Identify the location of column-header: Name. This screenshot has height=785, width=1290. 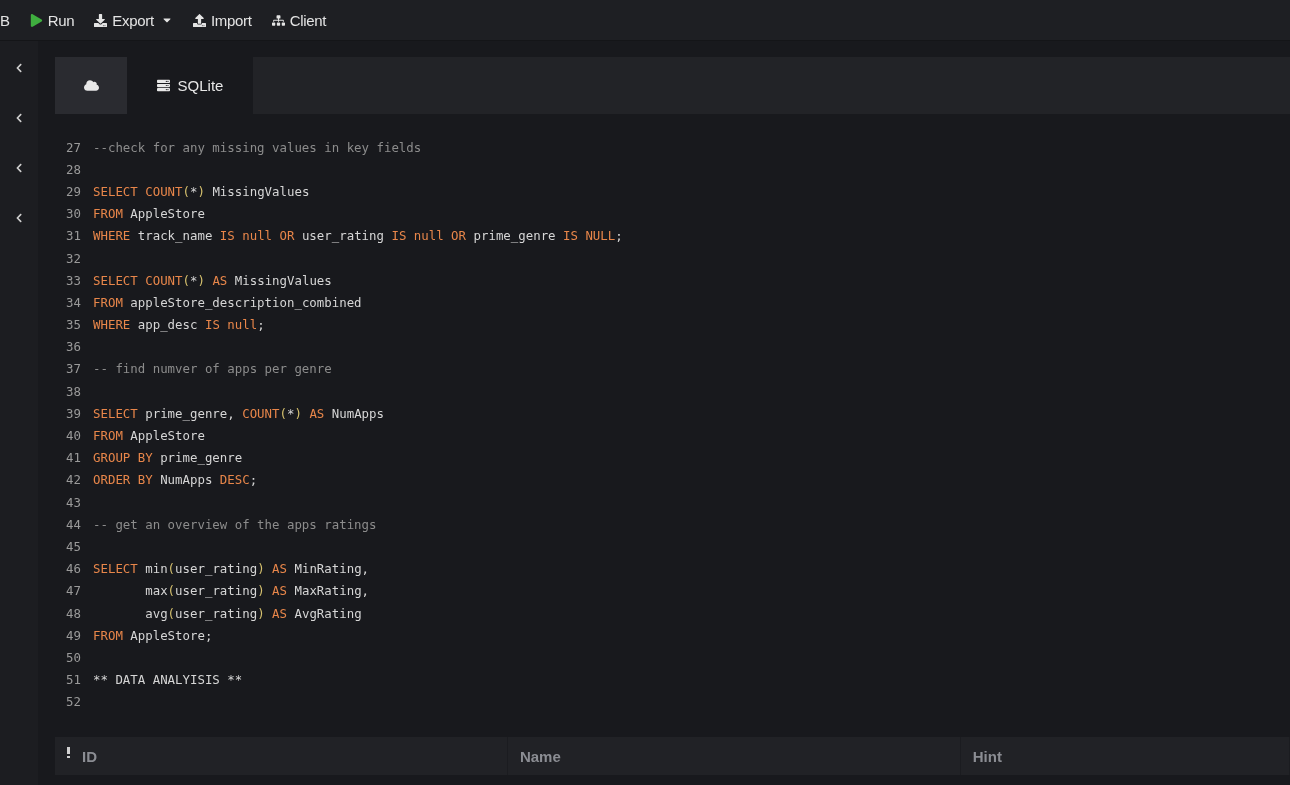
(540, 756).